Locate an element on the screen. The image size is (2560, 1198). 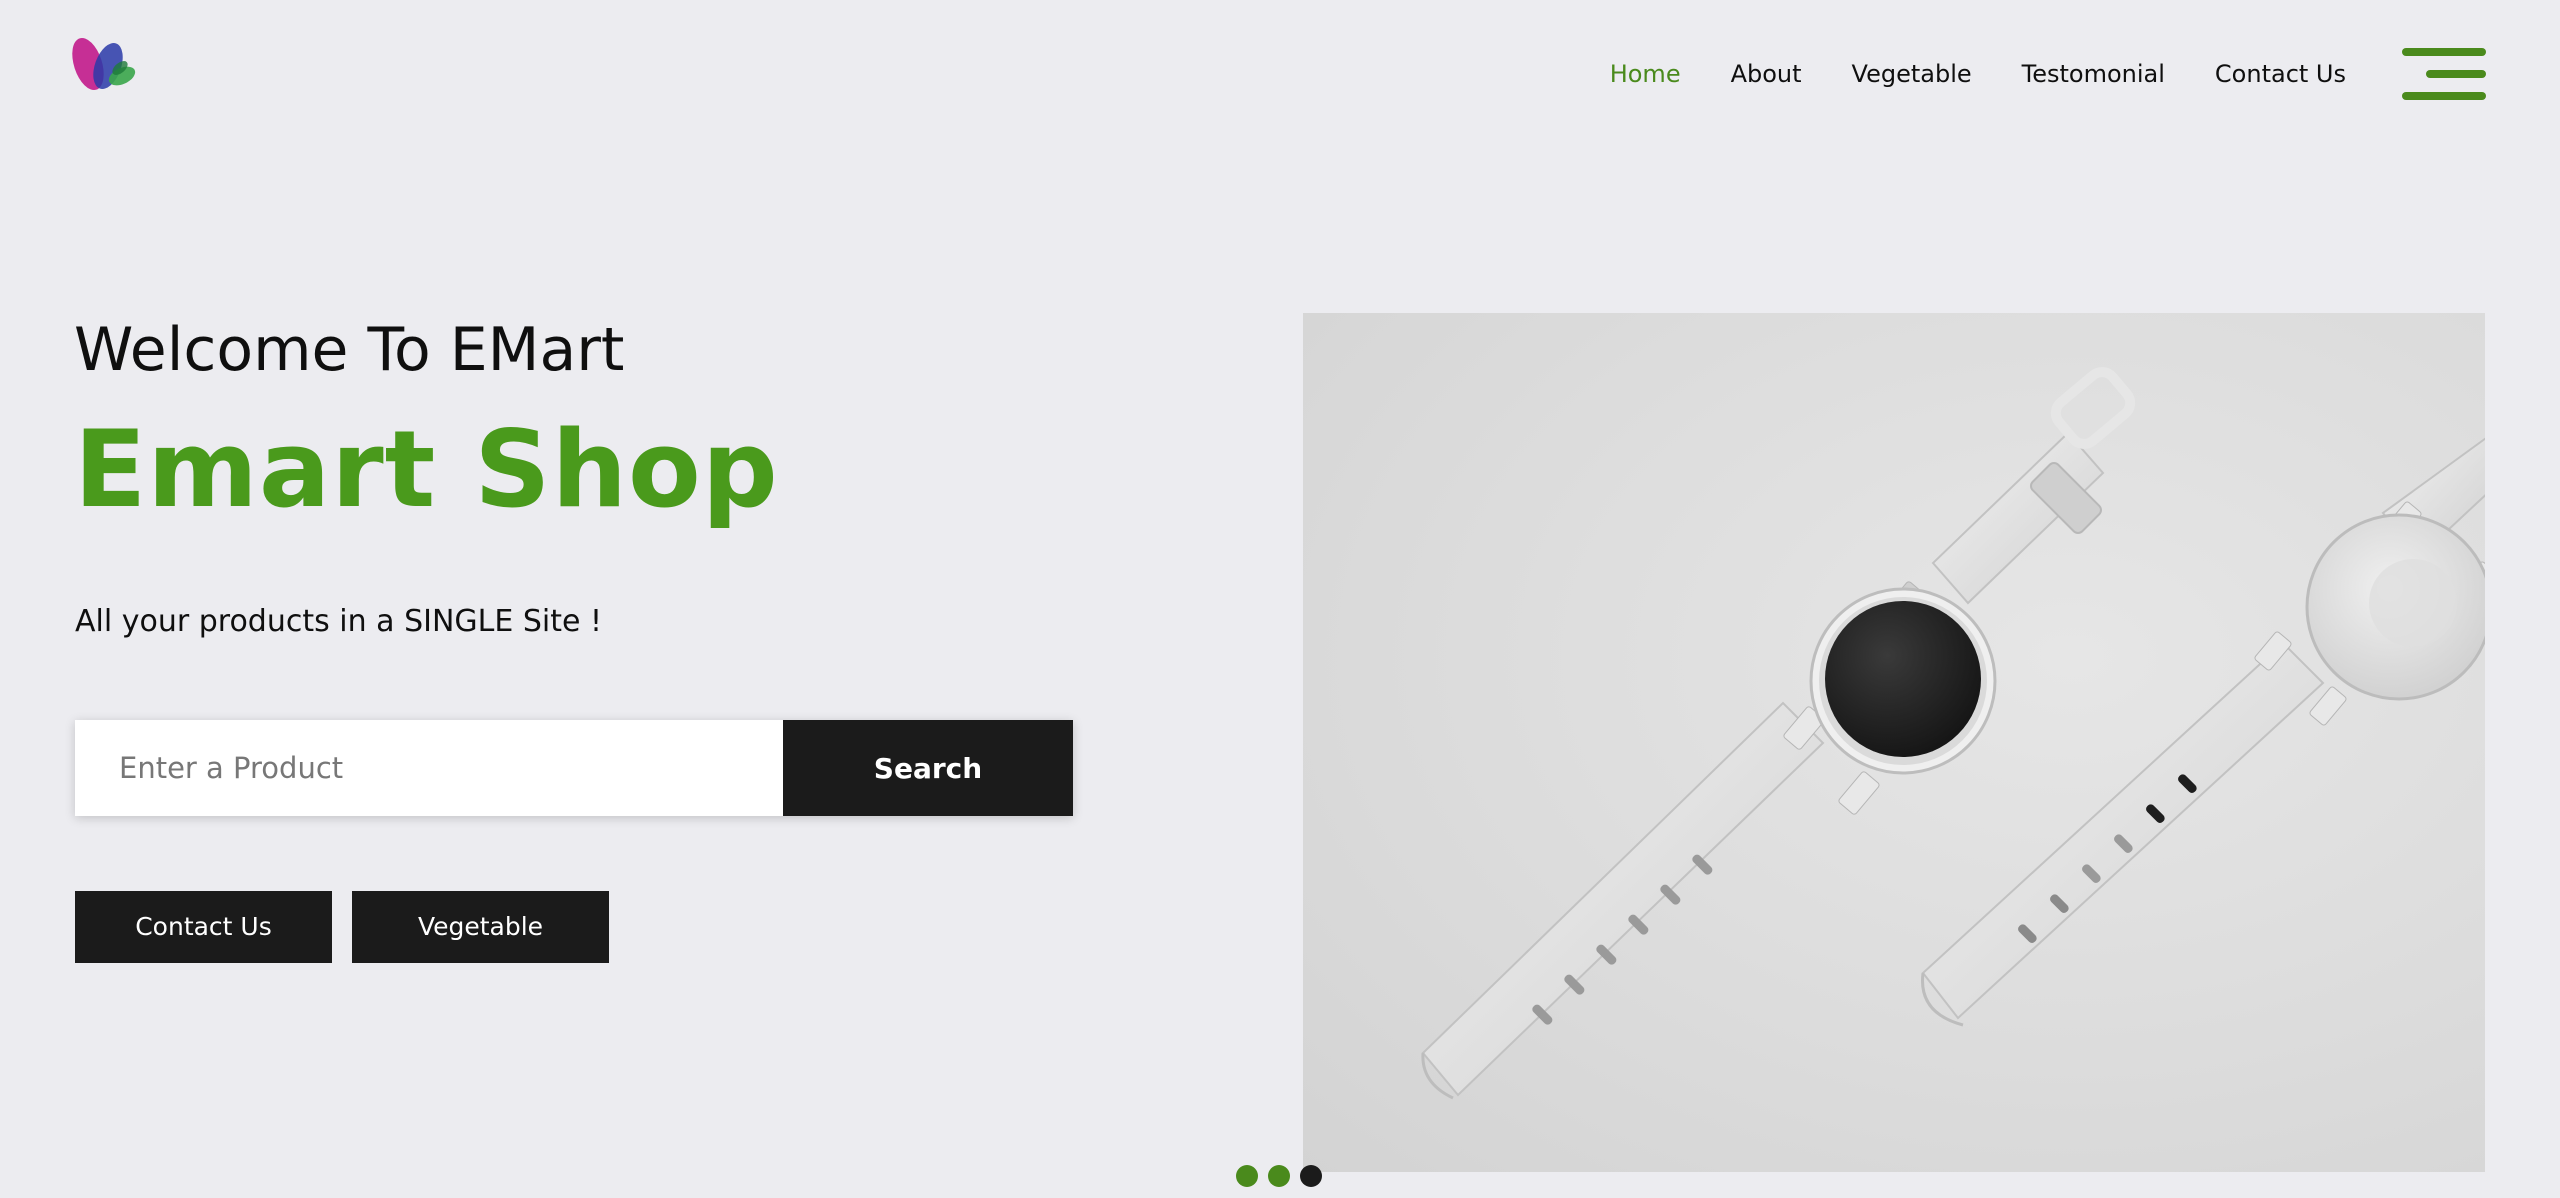
nav-contact-us: Contact Us is located at coordinates (2280, 74).